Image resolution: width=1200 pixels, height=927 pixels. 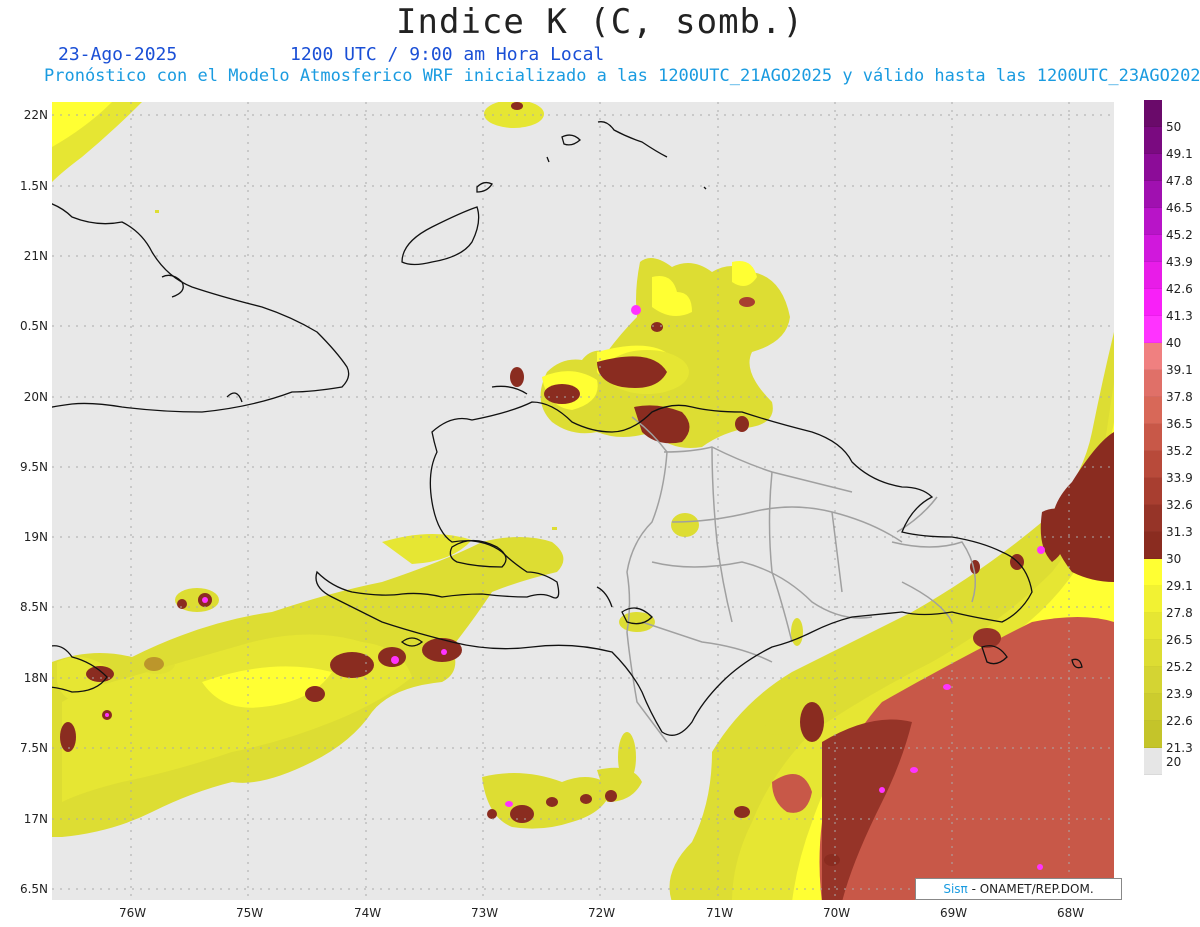 I want to click on forecast-time: 1200 UTC / 9:00 am Hora Local, so click(x=447, y=54).